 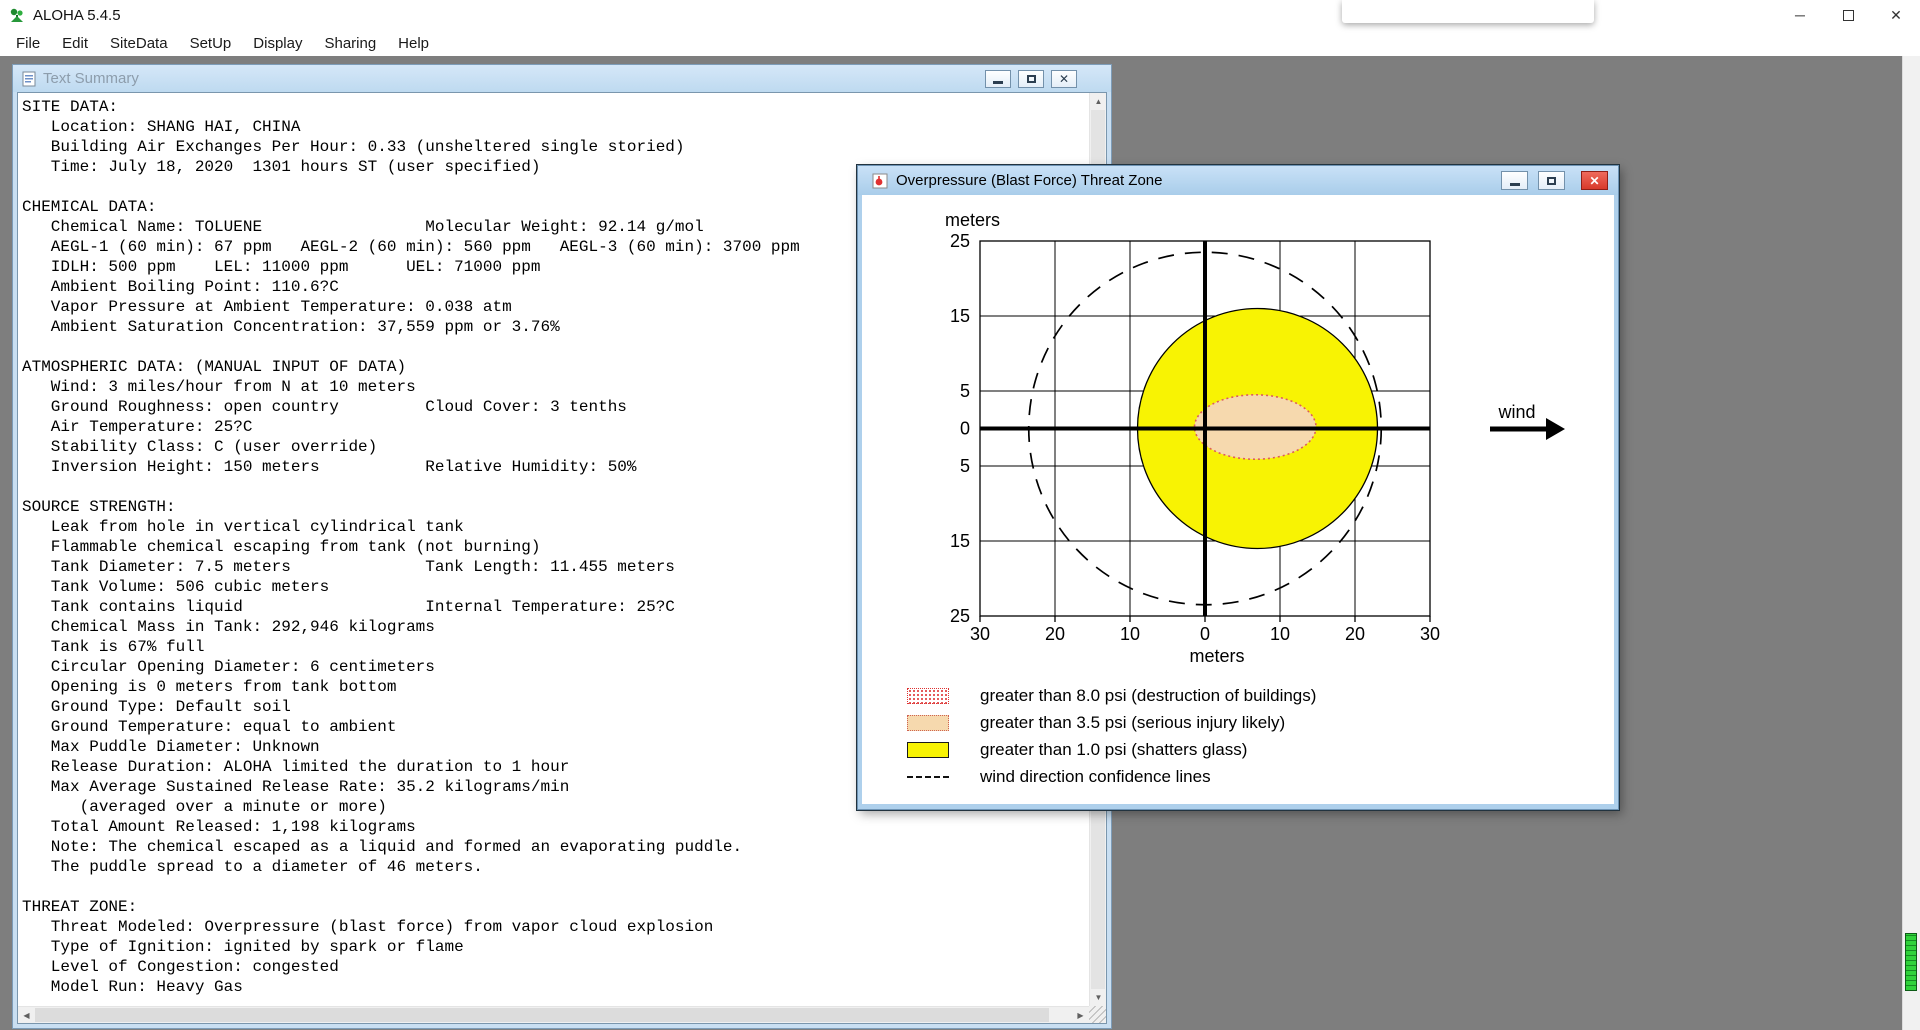 I want to click on legend-swatch-yellow-fill, so click(x=928, y=749).